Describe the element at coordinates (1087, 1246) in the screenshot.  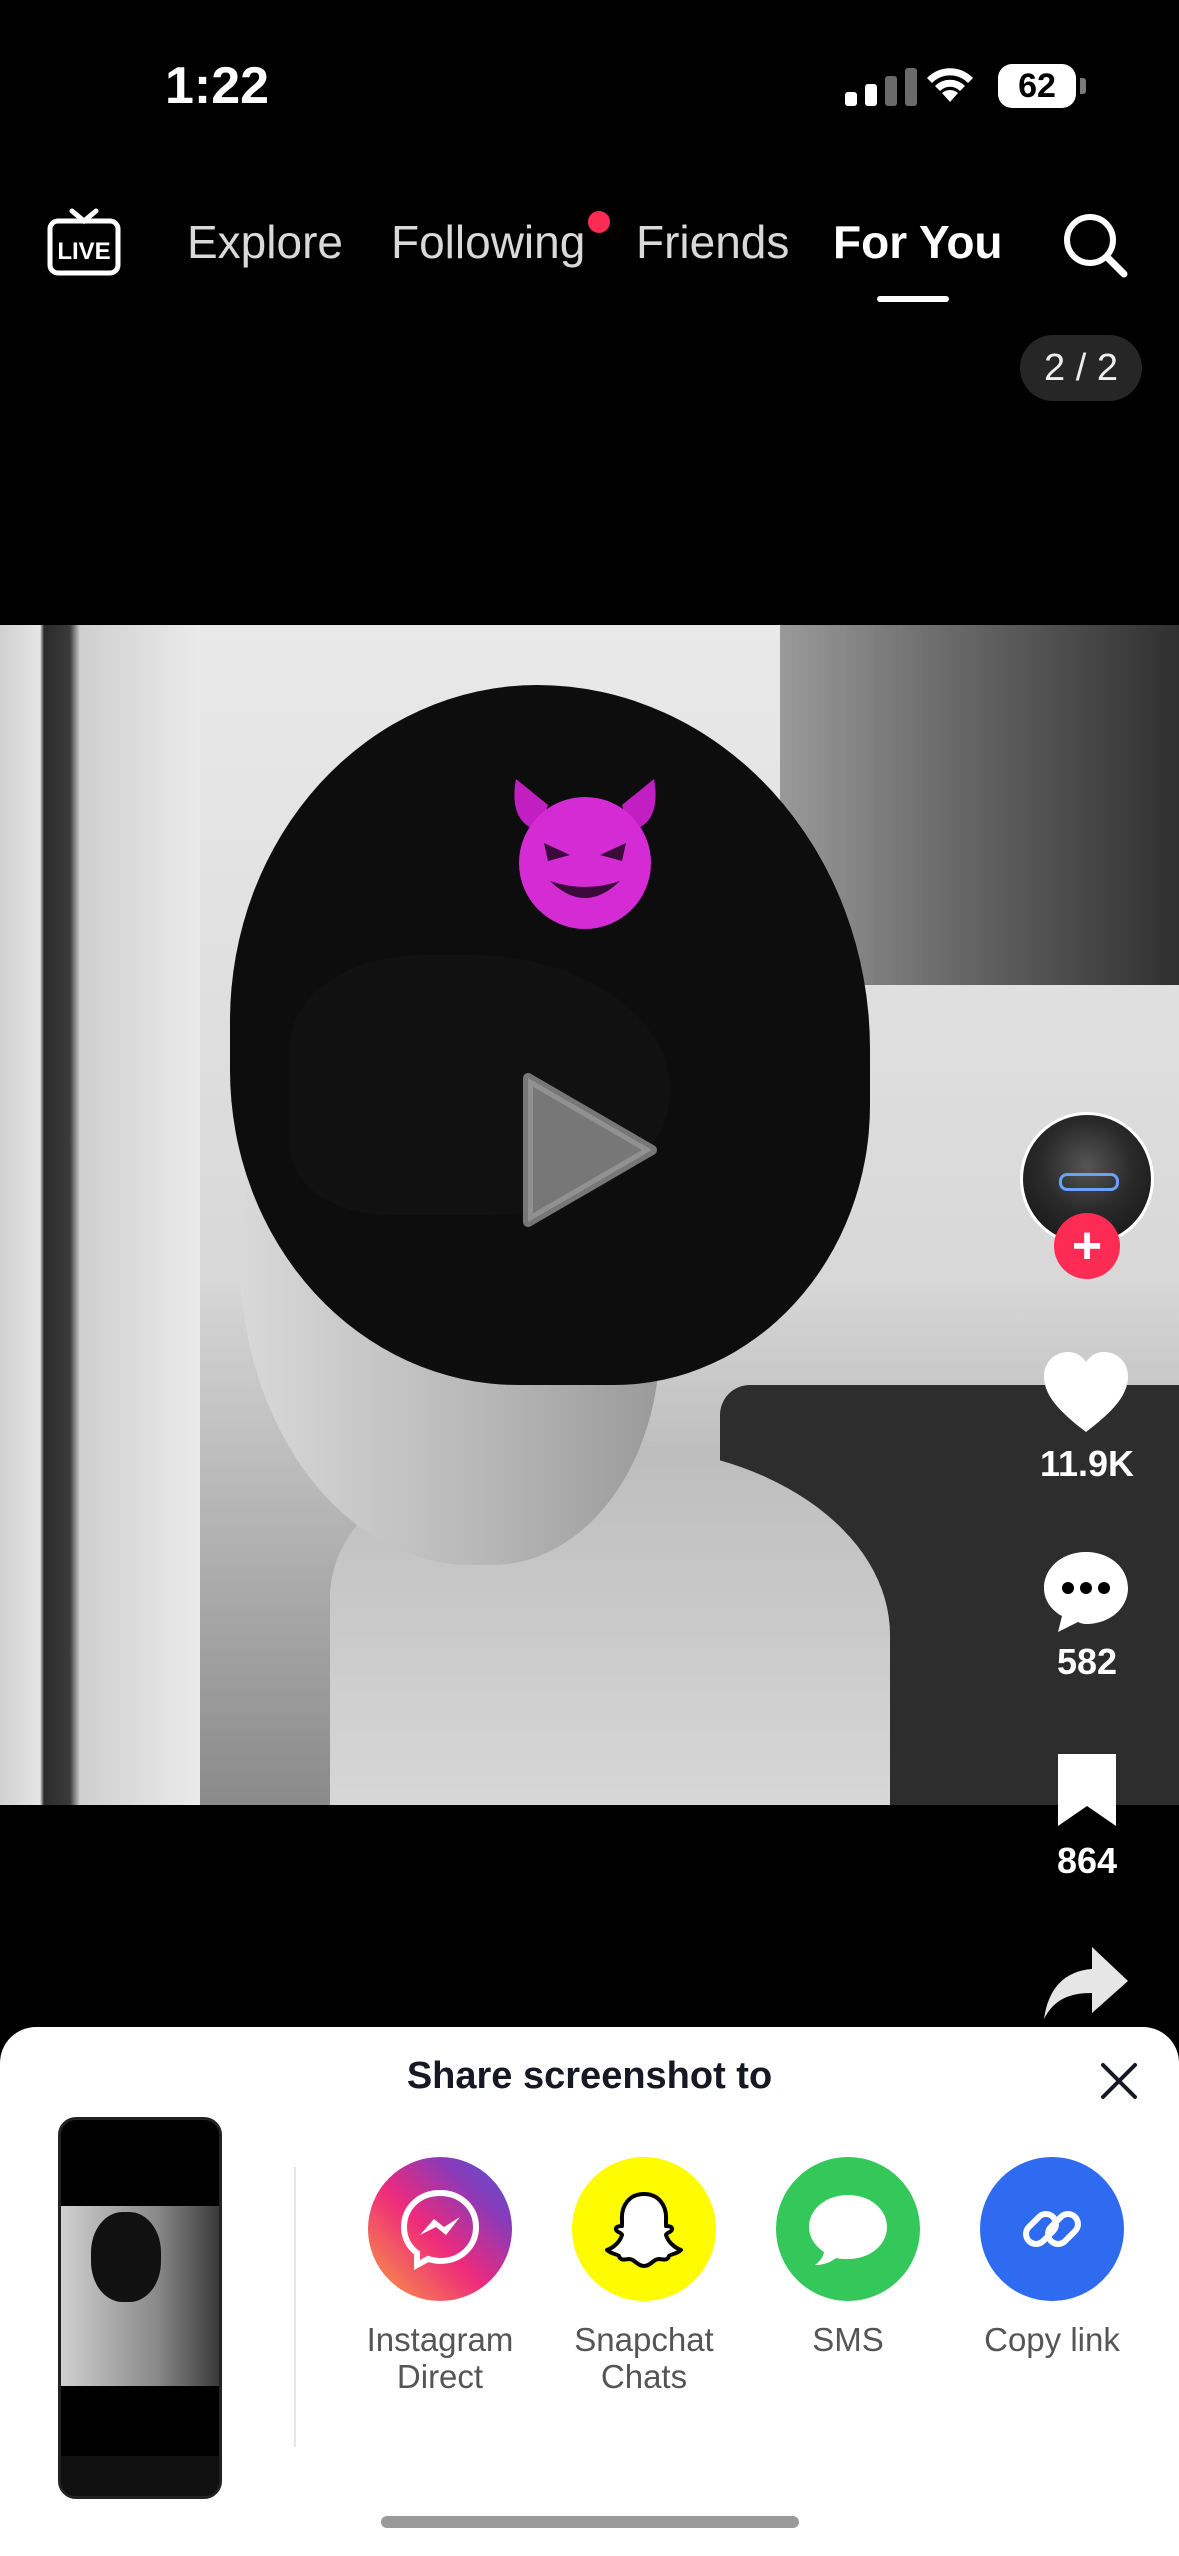
I see `follow-plus-button: +` at that location.